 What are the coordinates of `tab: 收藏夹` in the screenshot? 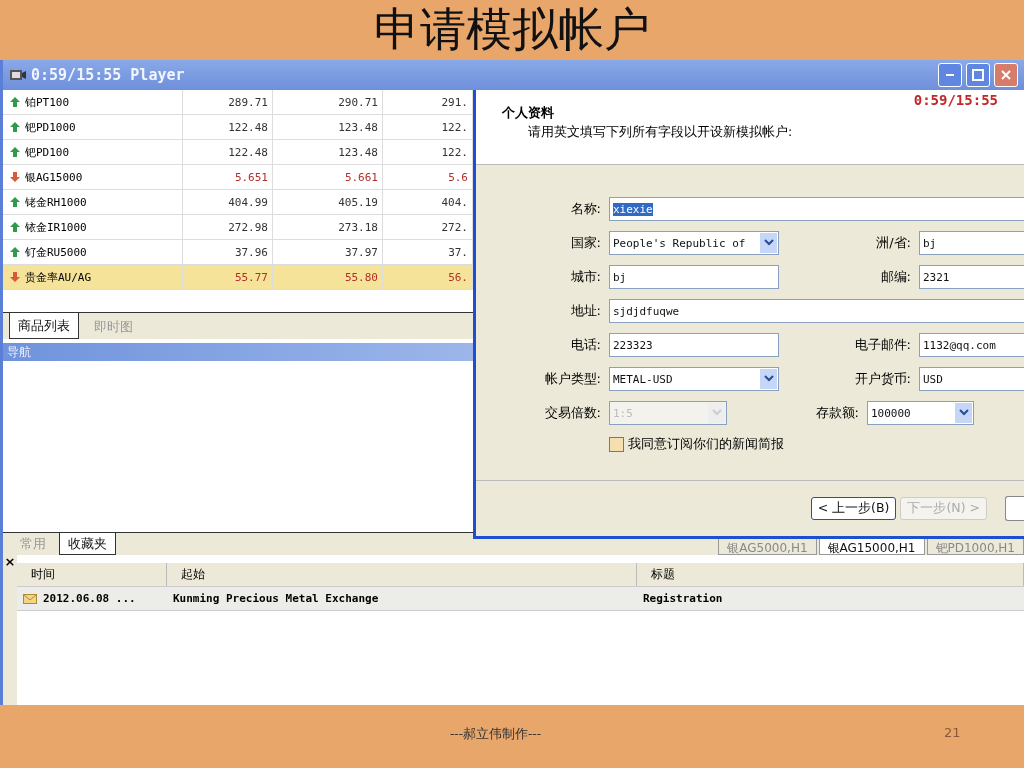 It's located at (87, 544).